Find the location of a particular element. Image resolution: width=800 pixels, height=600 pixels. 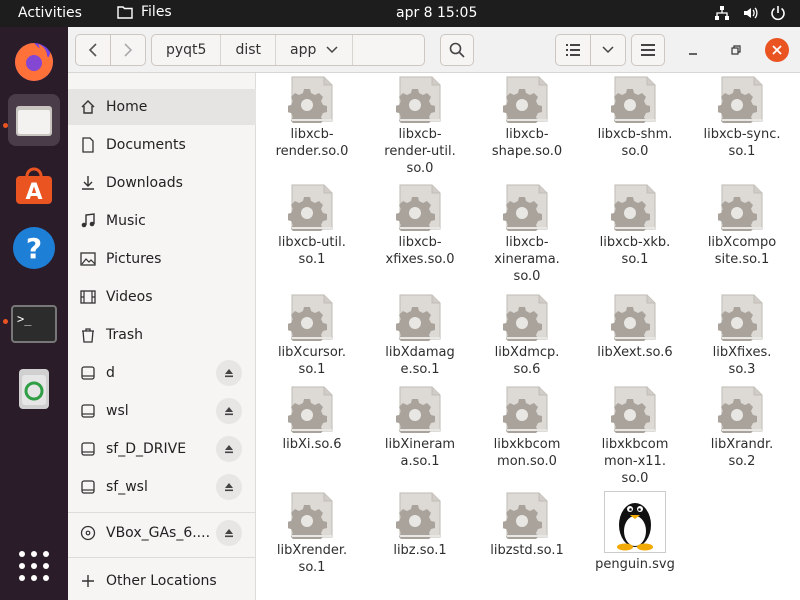

sidebar-item-drive-wsl: wsl is located at coordinates (162, 411).